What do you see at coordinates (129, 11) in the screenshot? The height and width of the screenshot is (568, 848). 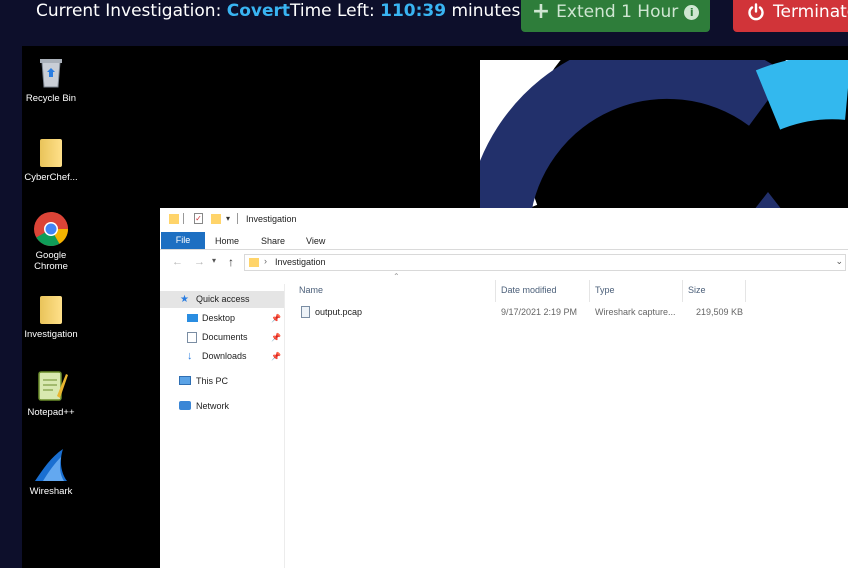 I see `investigation-label: Current Investigation:` at bounding box center [129, 11].